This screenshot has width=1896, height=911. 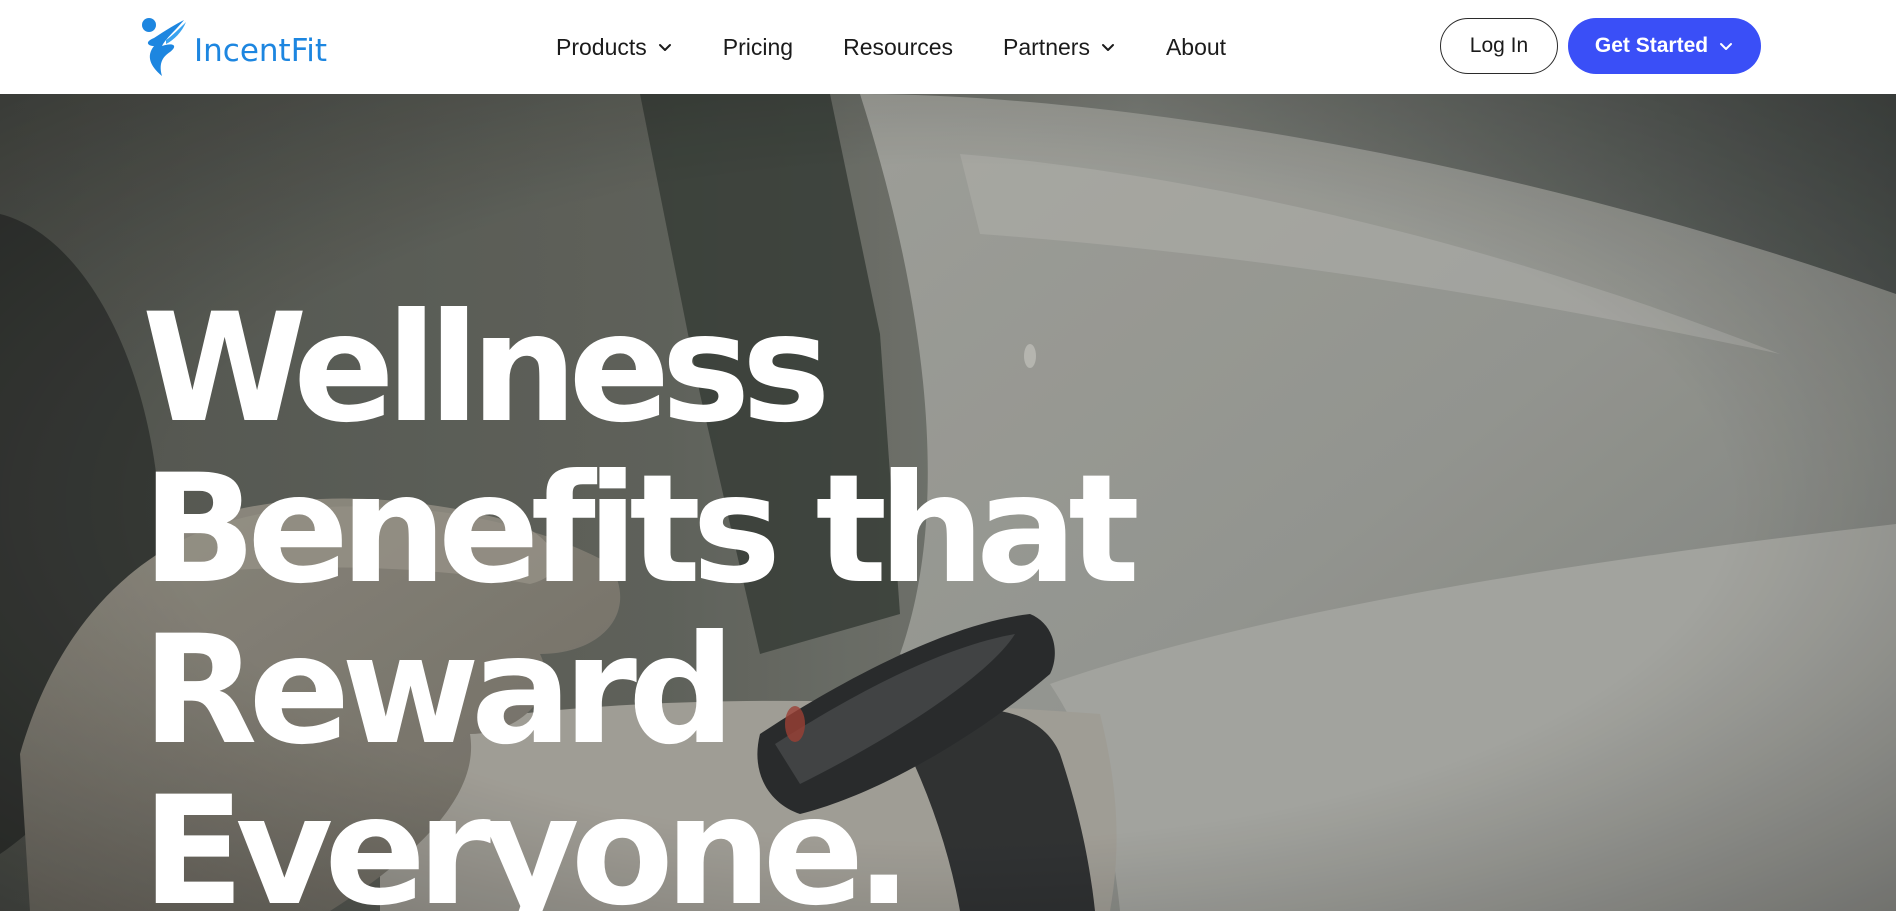 What do you see at coordinates (601, 46) in the screenshot?
I see `nav-item-label: Products` at bounding box center [601, 46].